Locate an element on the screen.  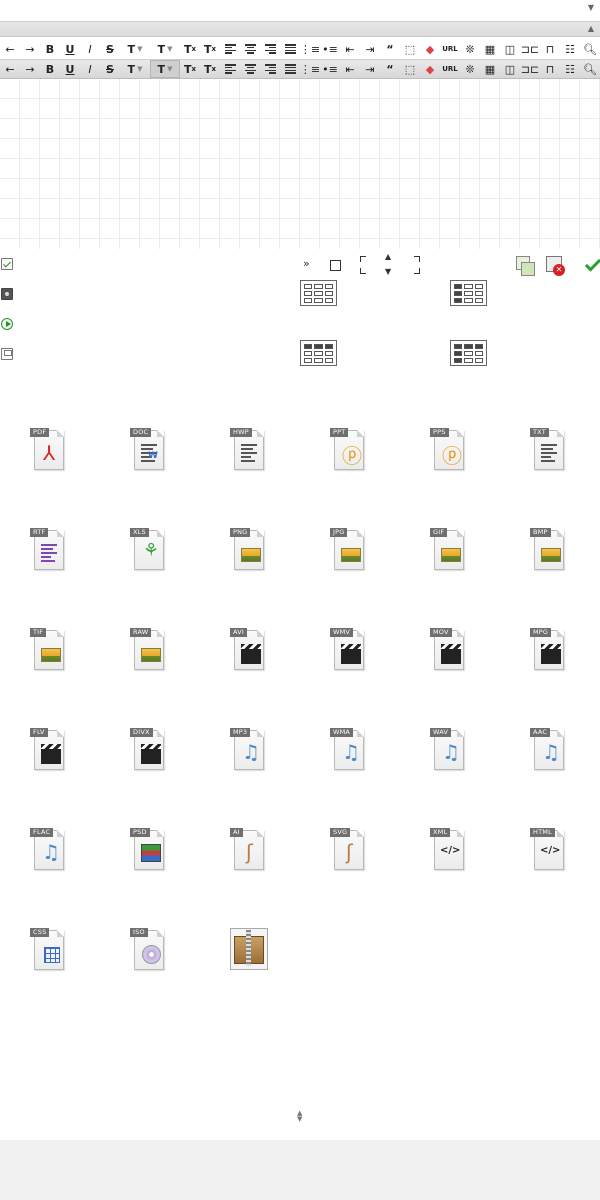
table-layout-full-header-icon is located at coordinates (468, 353).